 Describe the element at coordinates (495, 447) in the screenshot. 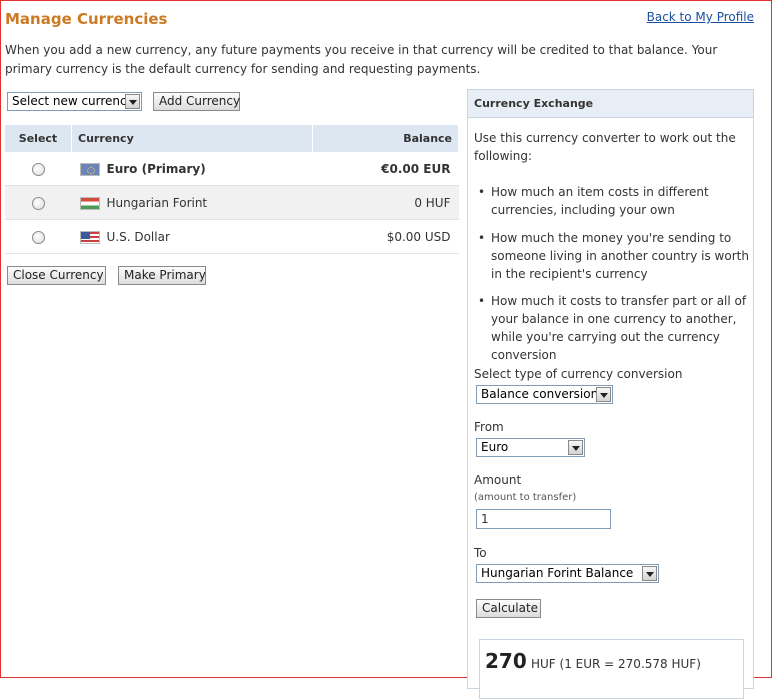

I see `from-currency-value: Euro` at that location.